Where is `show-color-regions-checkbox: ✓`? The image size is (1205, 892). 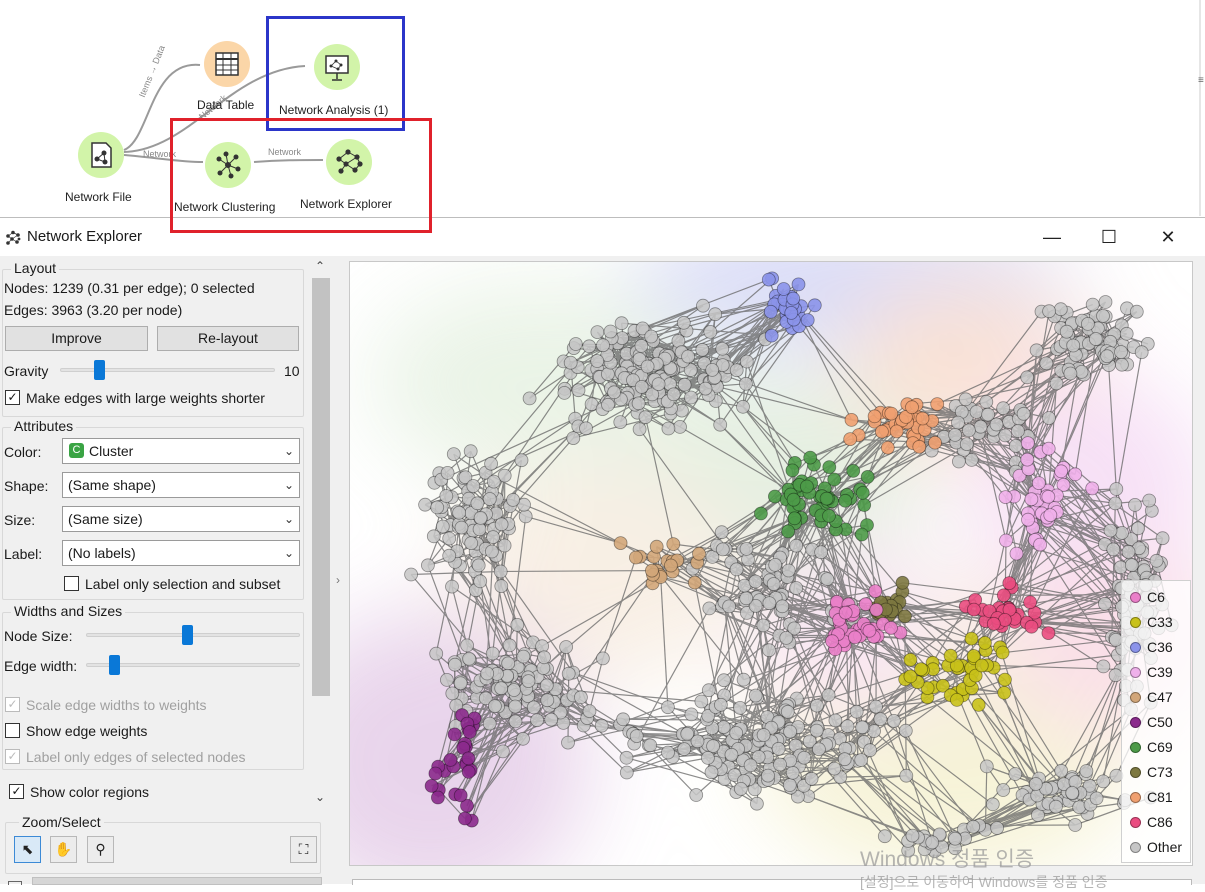
show-color-regions-checkbox: ✓ is located at coordinates (16, 791).